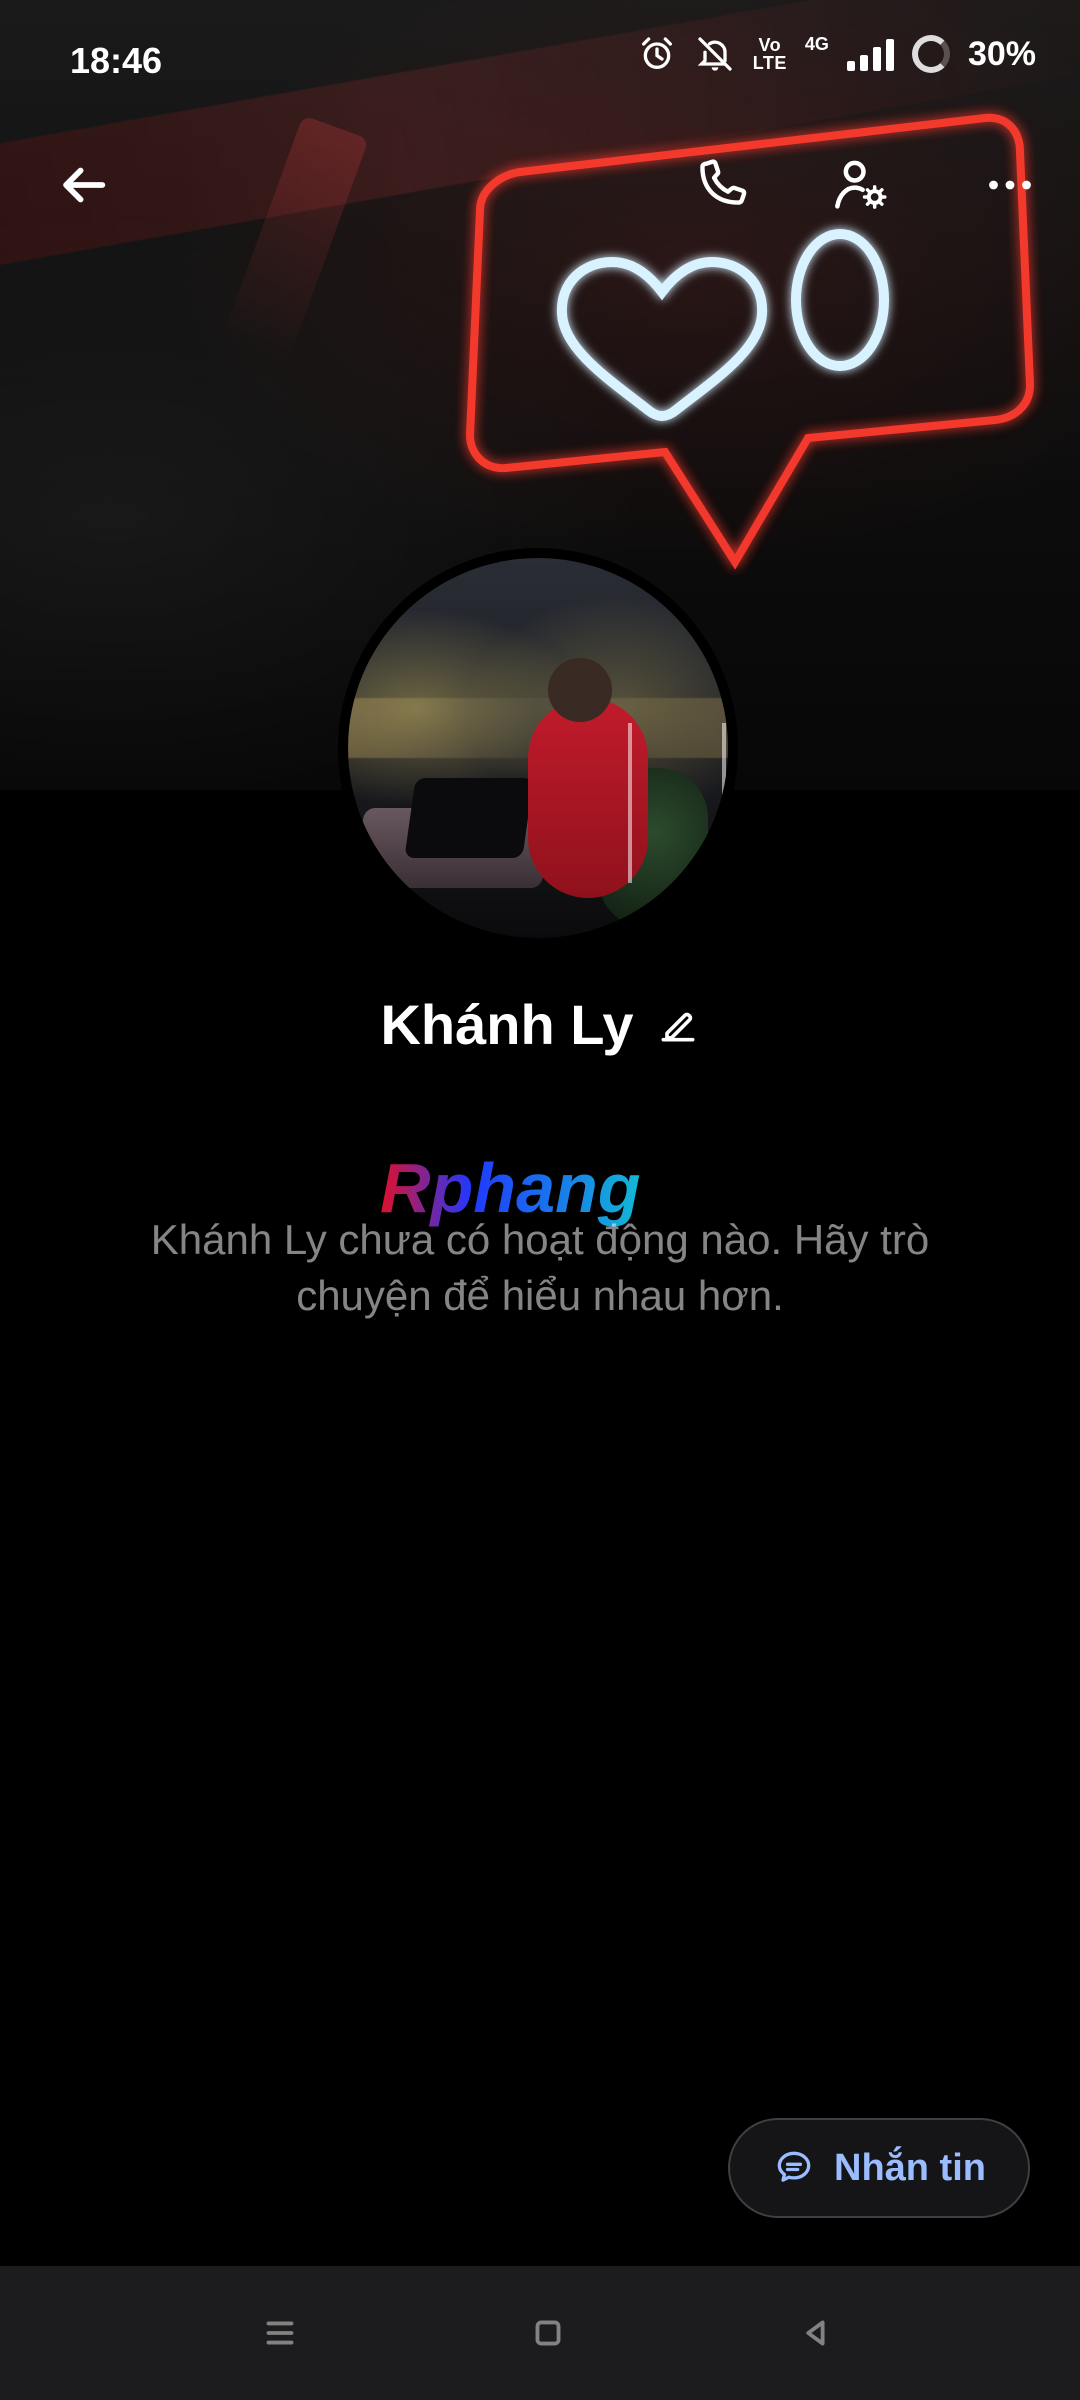 This screenshot has width=1080, height=2400. I want to click on more-options-button, so click(1010, 185).